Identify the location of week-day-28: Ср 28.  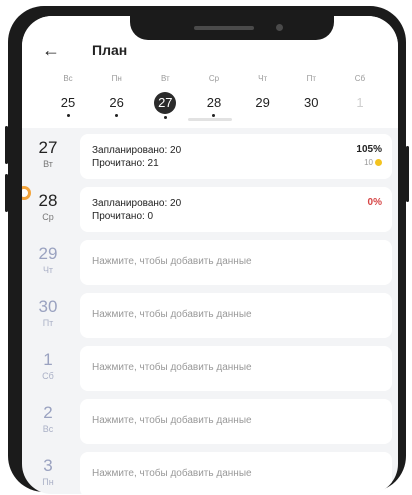
(214, 96).